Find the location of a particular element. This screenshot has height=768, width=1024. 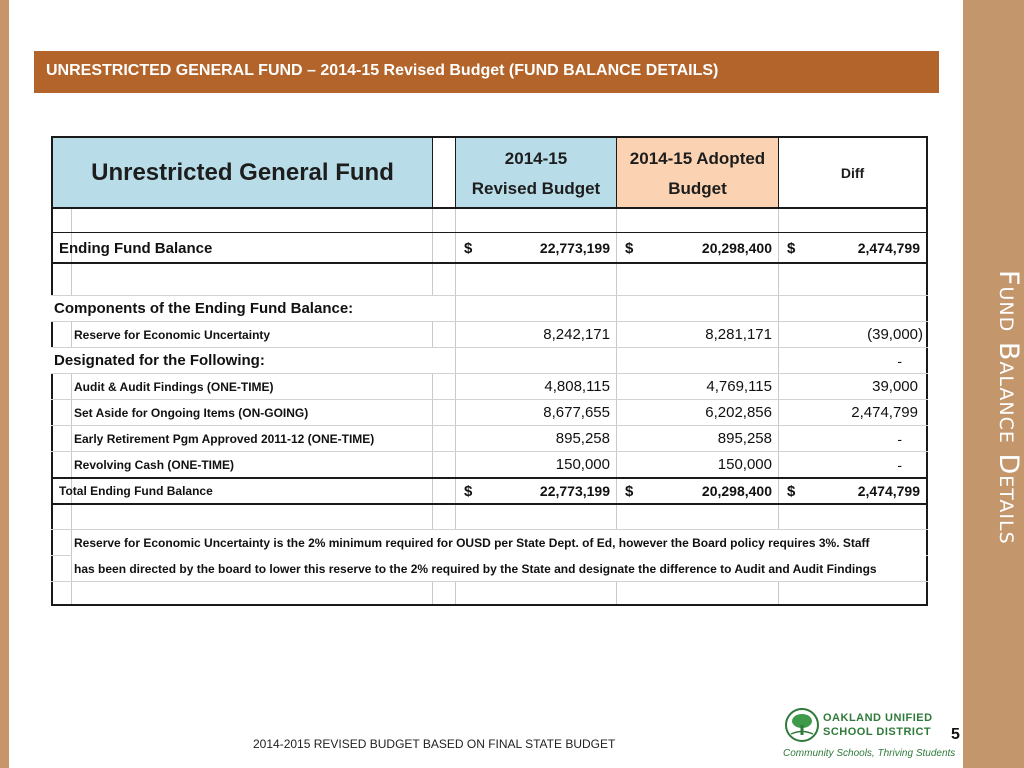

reserve-label: Reserve for Economic Uncertainty is located at coordinates (172, 334).